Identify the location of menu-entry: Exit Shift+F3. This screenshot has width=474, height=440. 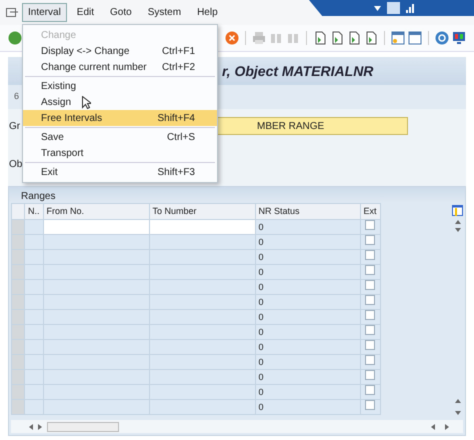
(120, 172).